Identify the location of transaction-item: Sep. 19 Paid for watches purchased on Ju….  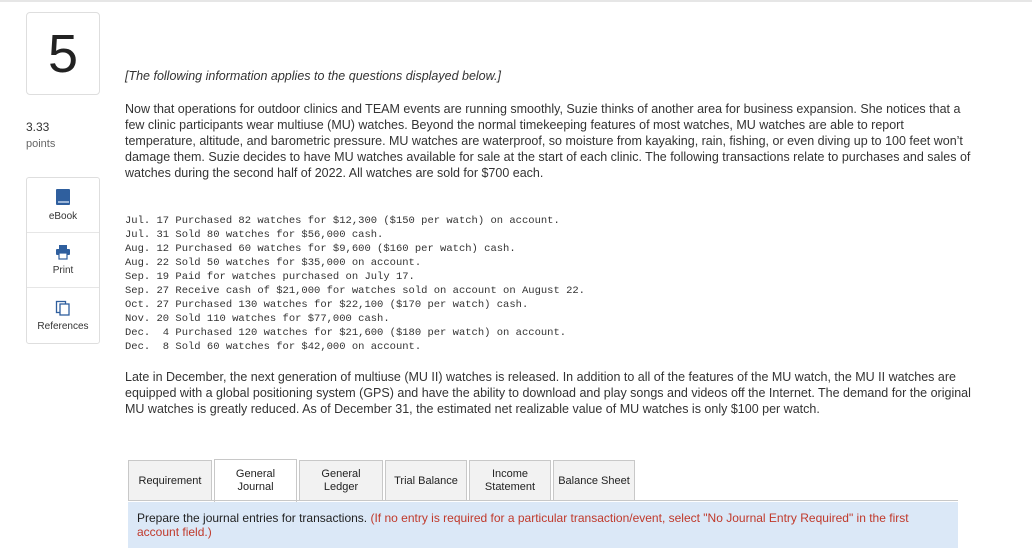
(270, 277).